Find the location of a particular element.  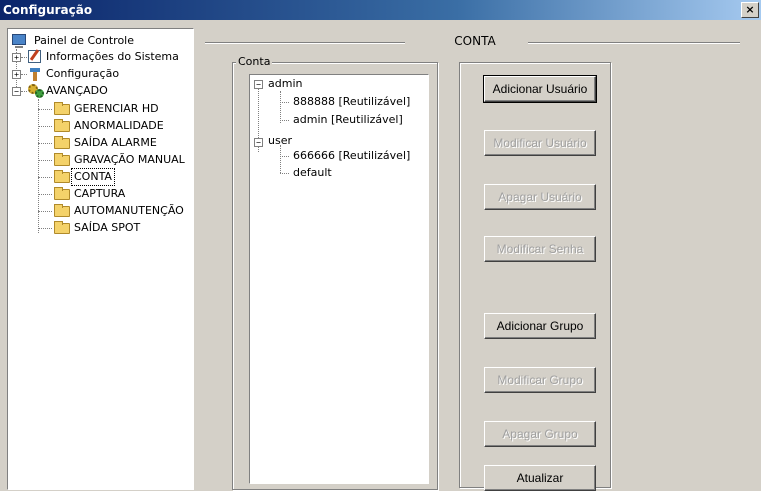

modify-group-button: Modificar Grupo is located at coordinates (540, 380).